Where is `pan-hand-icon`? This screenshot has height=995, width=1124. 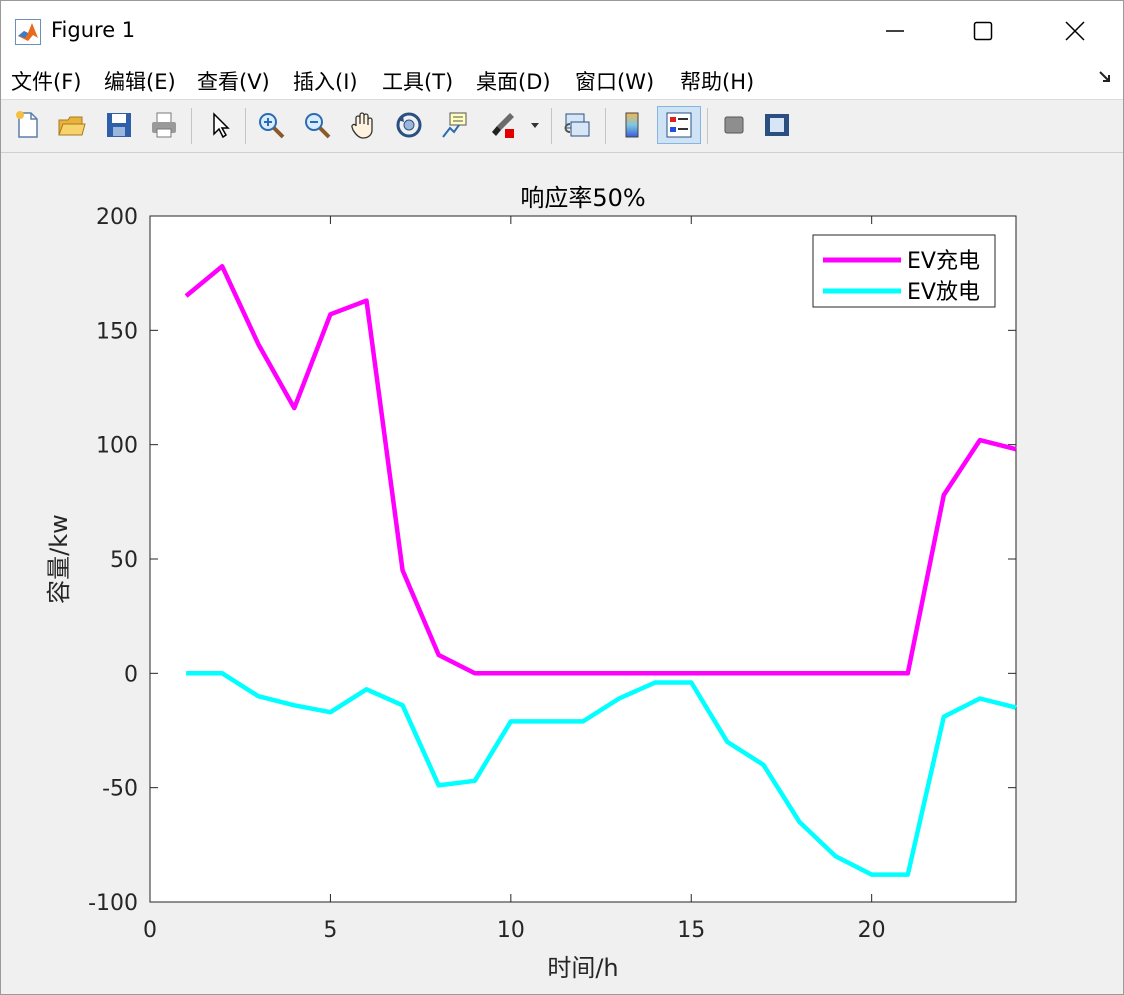 pan-hand-icon is located at coordinates (362, 125).